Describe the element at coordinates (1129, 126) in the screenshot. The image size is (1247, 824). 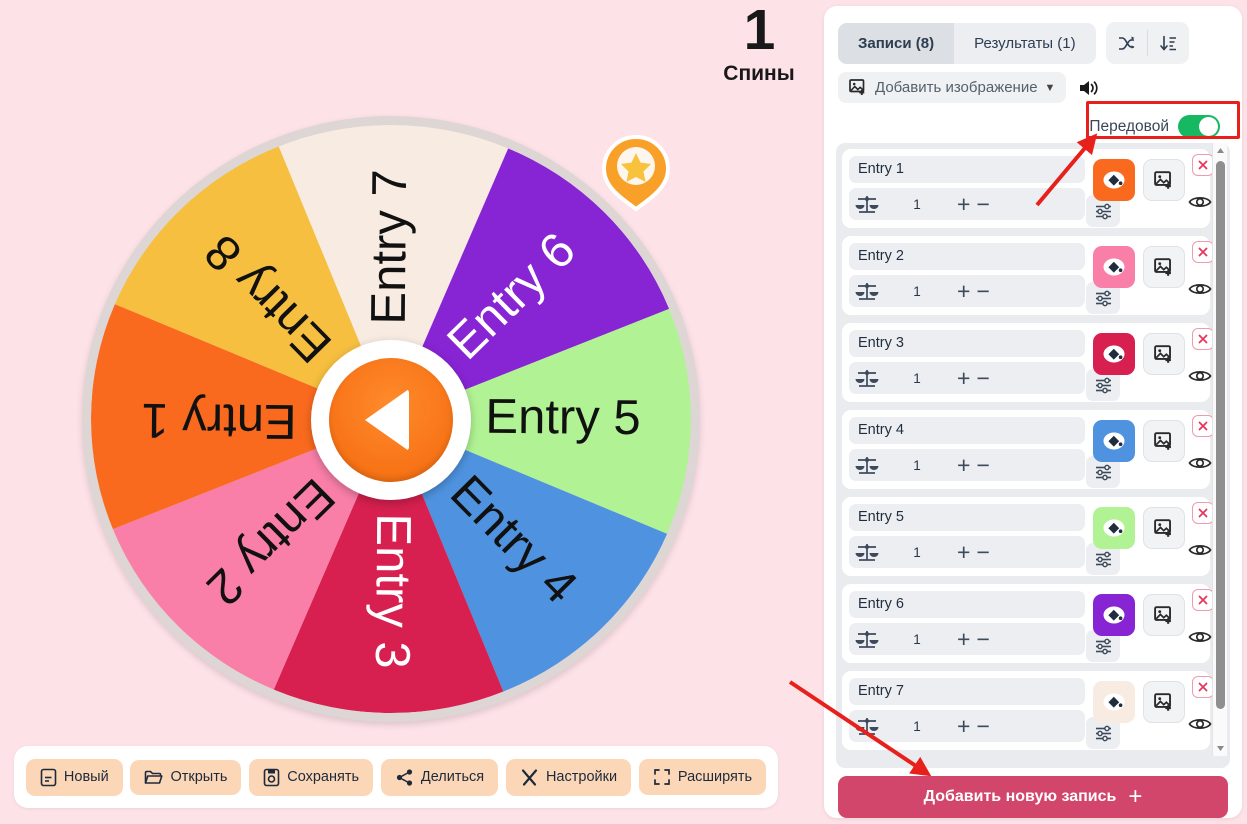
I see `advanced-label: Передовой` at that location.